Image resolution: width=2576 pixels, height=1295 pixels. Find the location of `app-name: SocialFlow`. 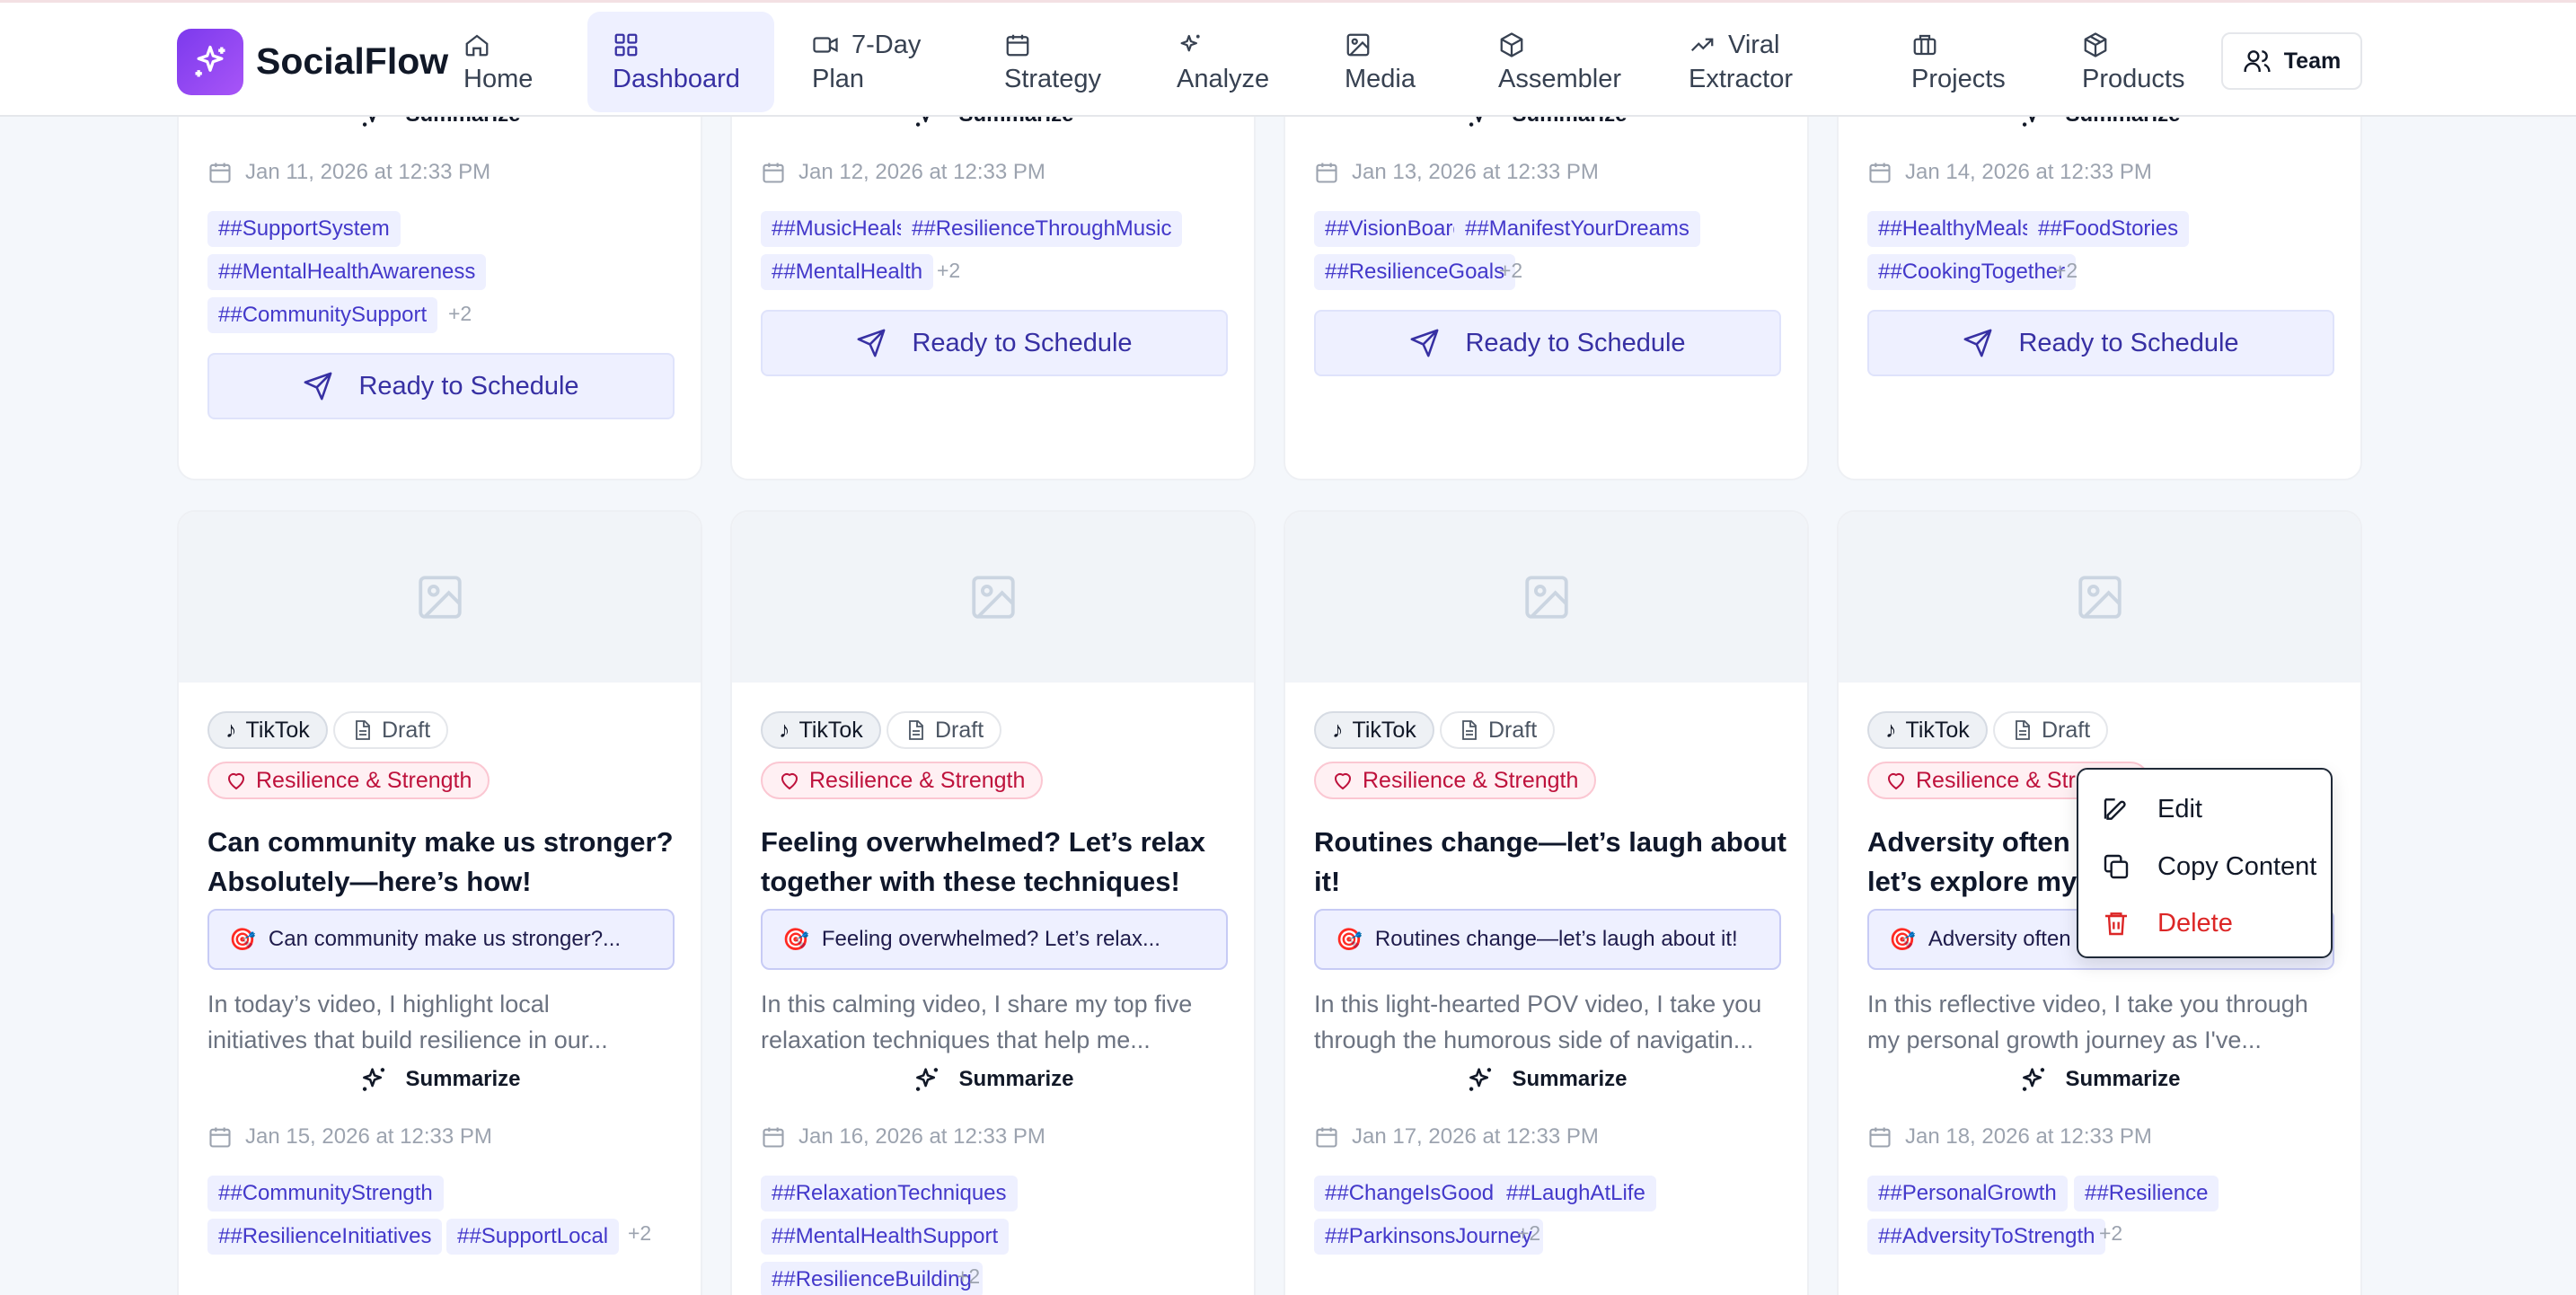

app-name: SocialFlow is located at coordinates (352, 61).